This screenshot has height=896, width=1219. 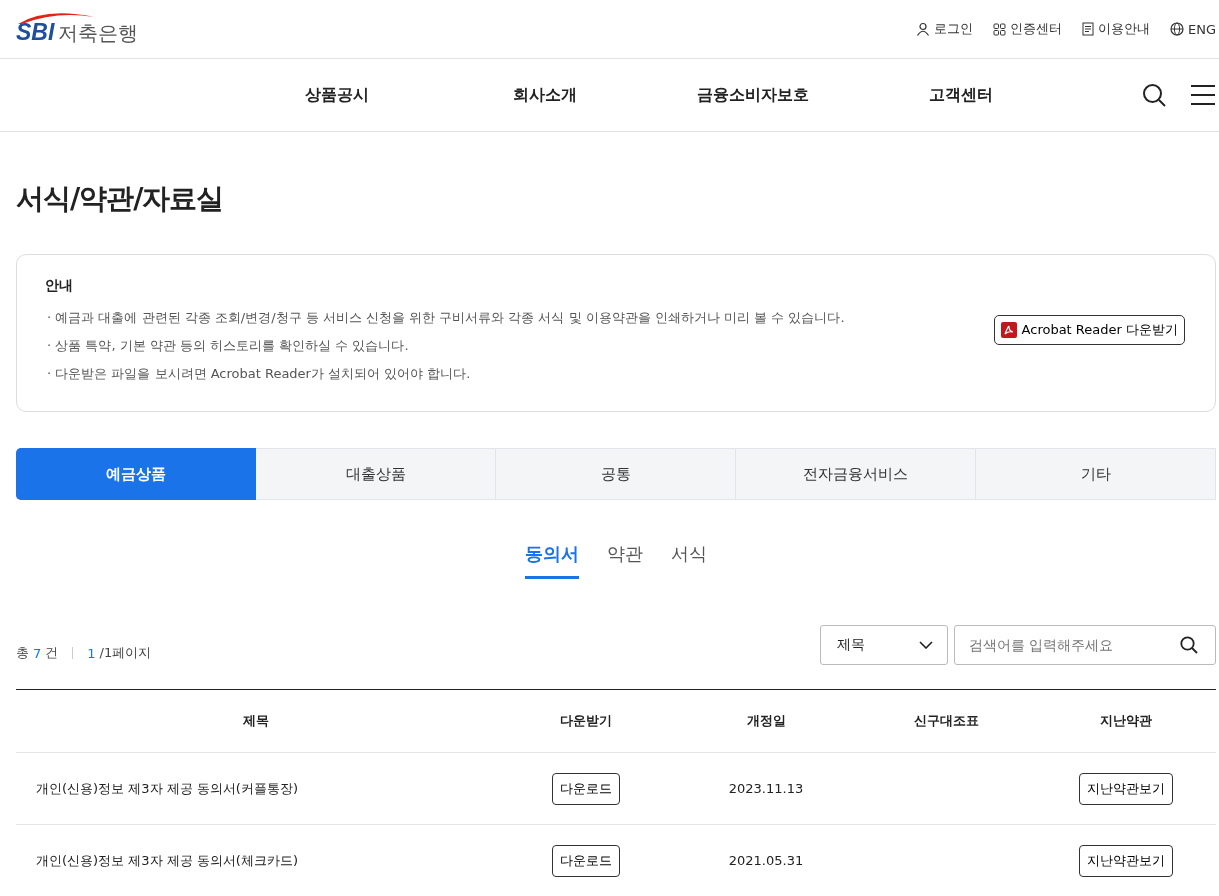 What do you see at coordinates (1203, 95) in the screenshot?
I see `menu-icon` at bounding box center [1203, 95].